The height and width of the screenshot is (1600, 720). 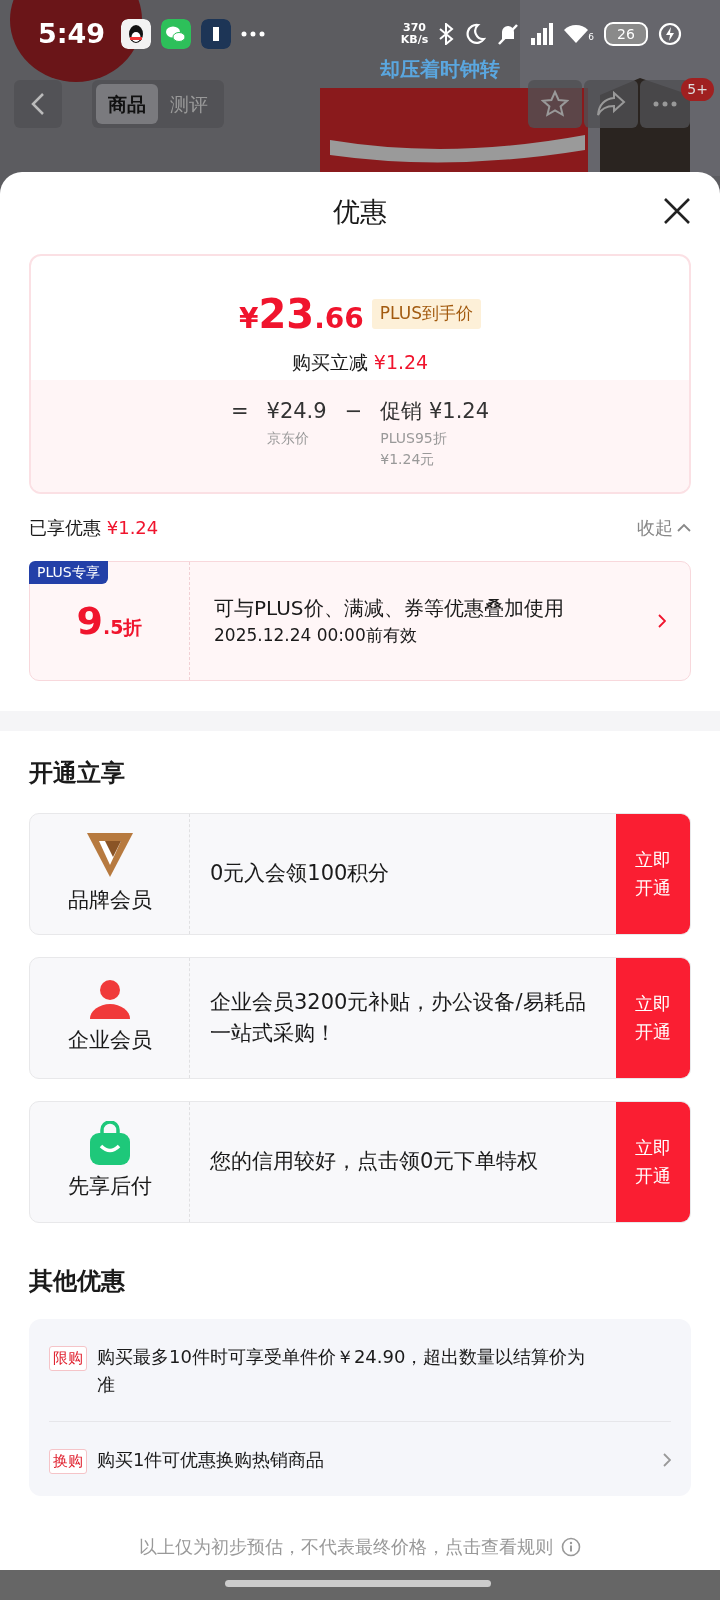 I want to click on close-icon, so click(x=677, y=211).